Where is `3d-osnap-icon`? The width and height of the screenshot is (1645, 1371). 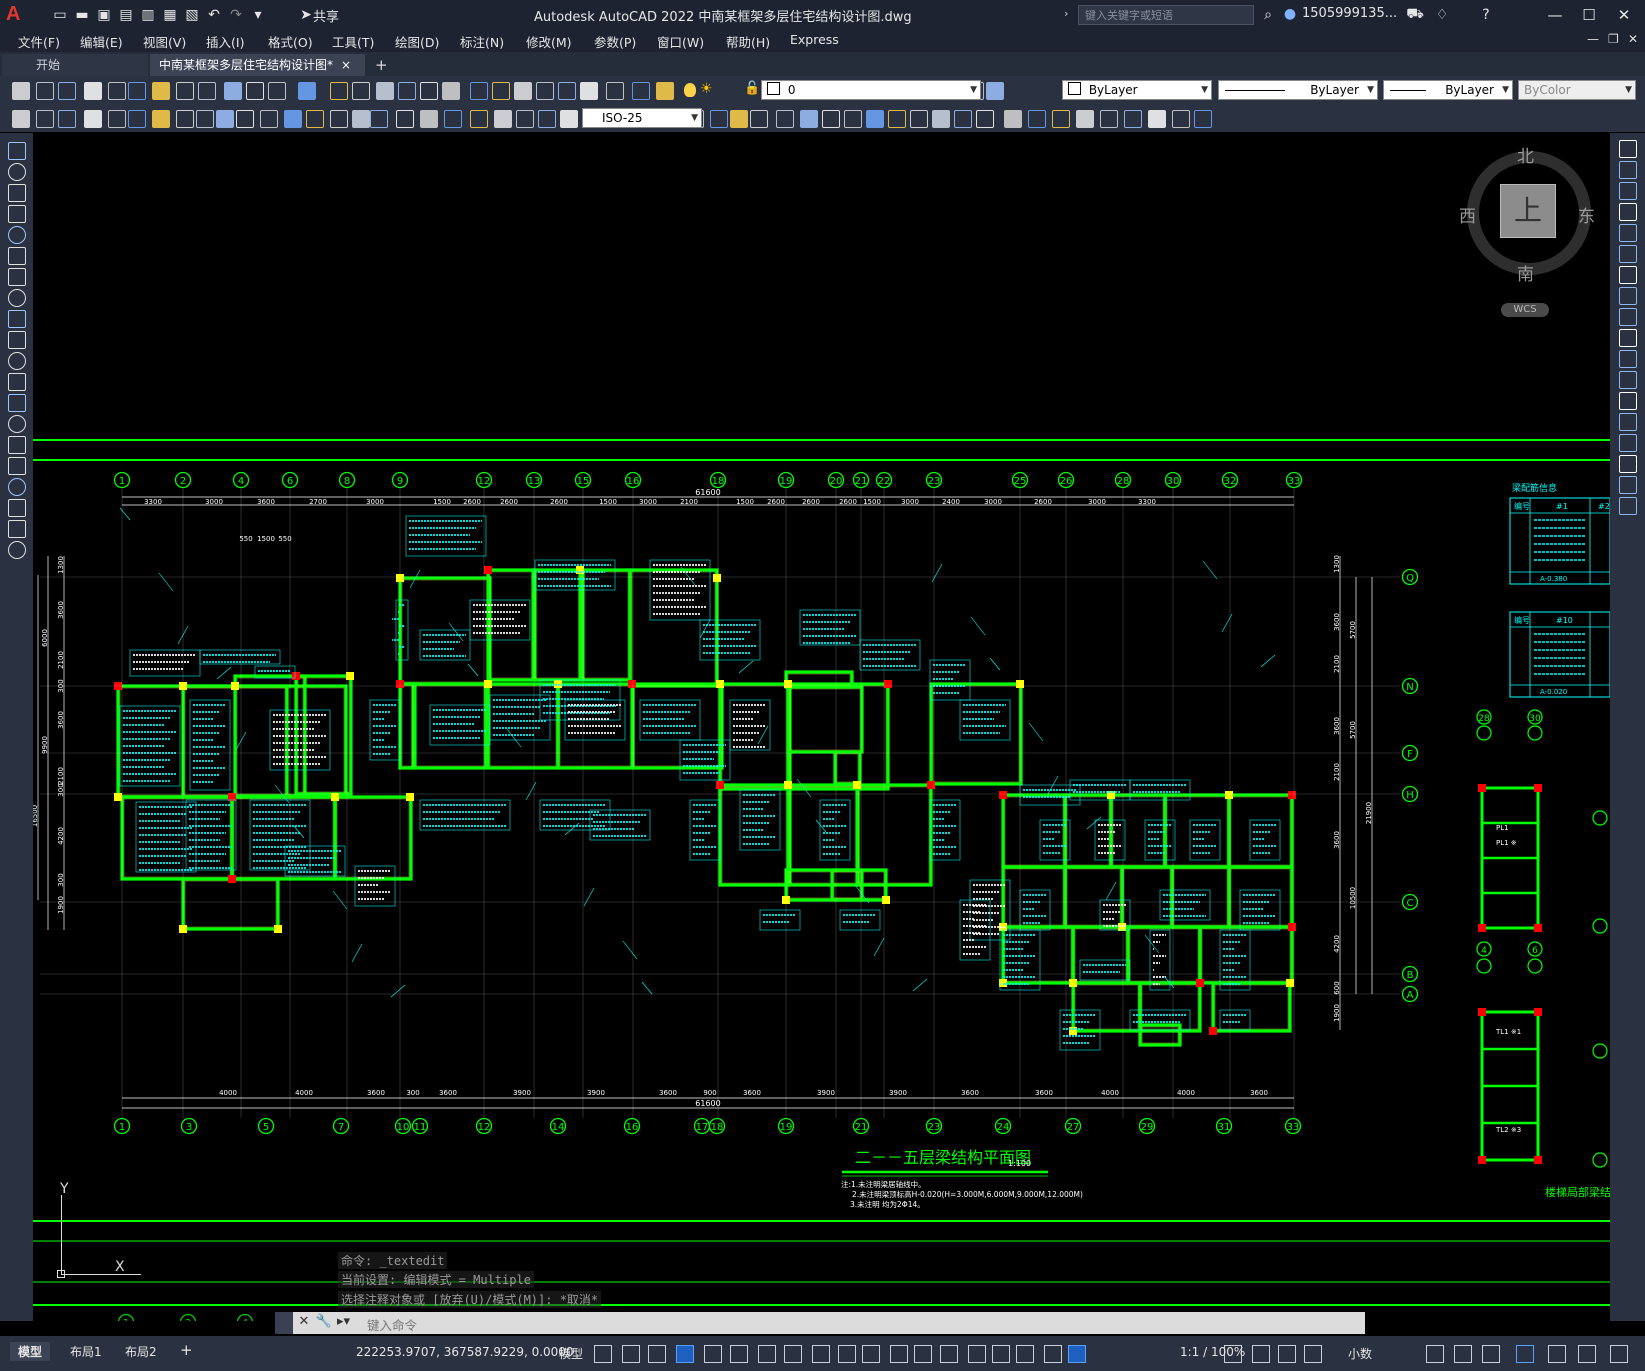
3d-osnap-icon is located at coordinates (923, 1354).